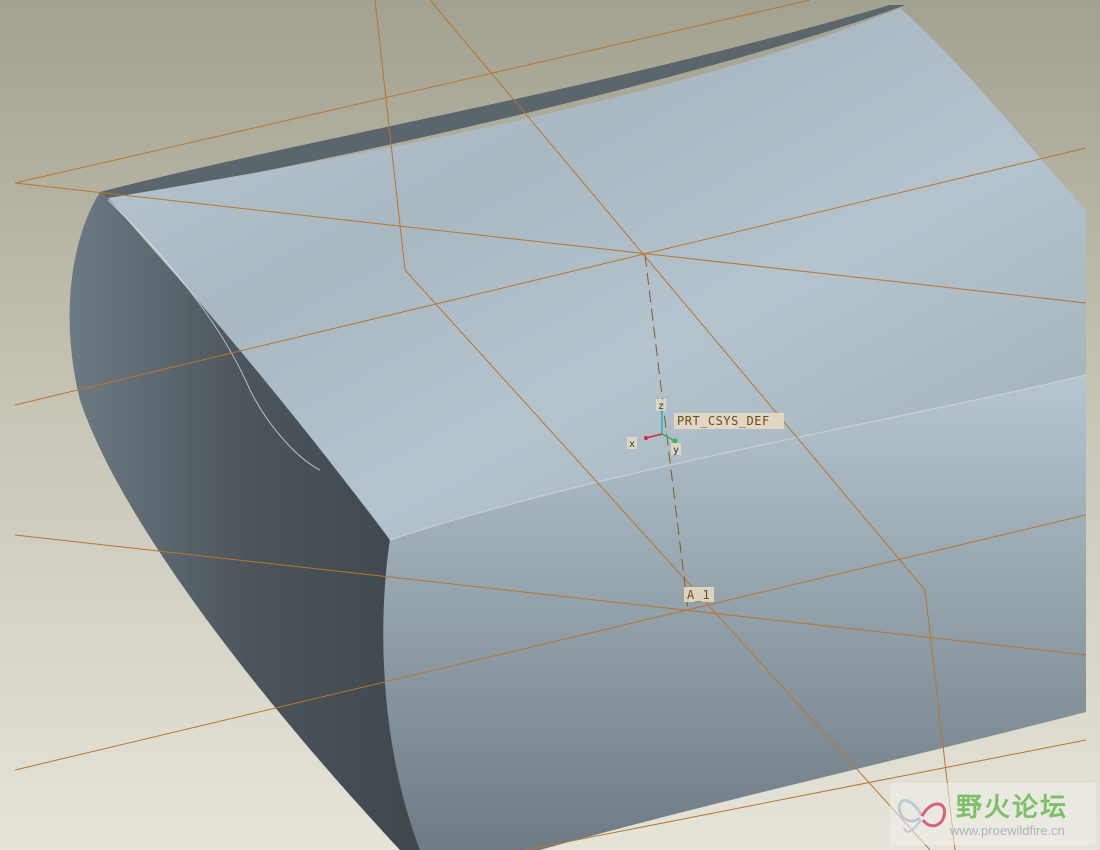  Describe the element at coordinates (632, 444) in the screenshot. I see `csys-x-label: x` at that location.